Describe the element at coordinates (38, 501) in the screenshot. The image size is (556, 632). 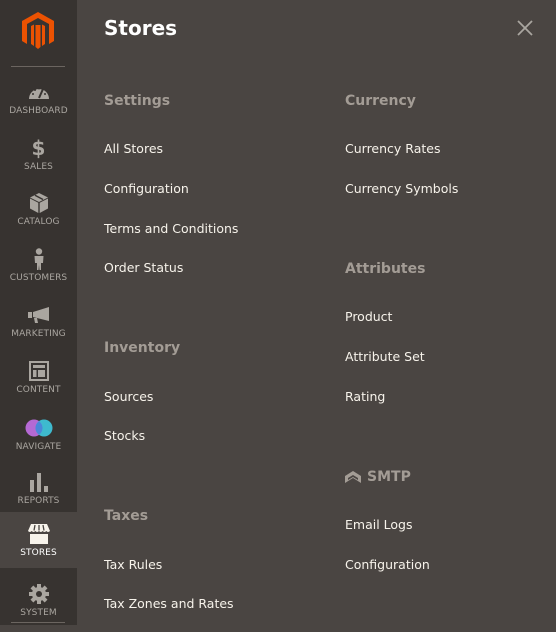
I see `nav-reports-label: REPORTS` at that location.